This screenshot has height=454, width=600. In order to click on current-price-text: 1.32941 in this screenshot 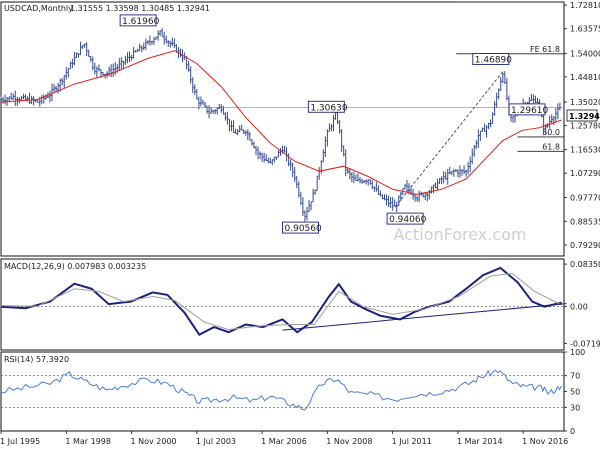, I will do `click(584, 116)`.